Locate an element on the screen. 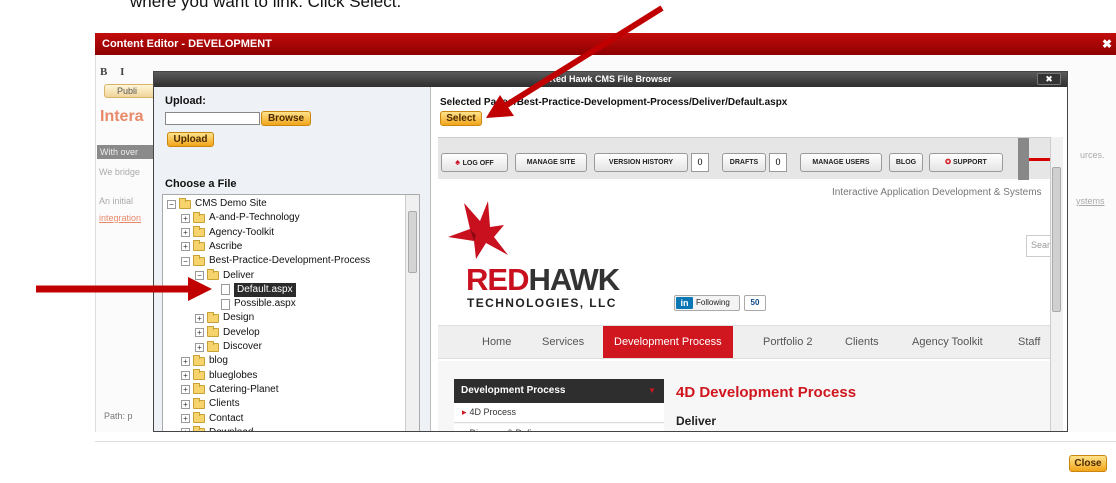 This screenshot has width=1116, height=483. tree-folder-item: − CMS Demo Site is located at coordinates (217, 204).